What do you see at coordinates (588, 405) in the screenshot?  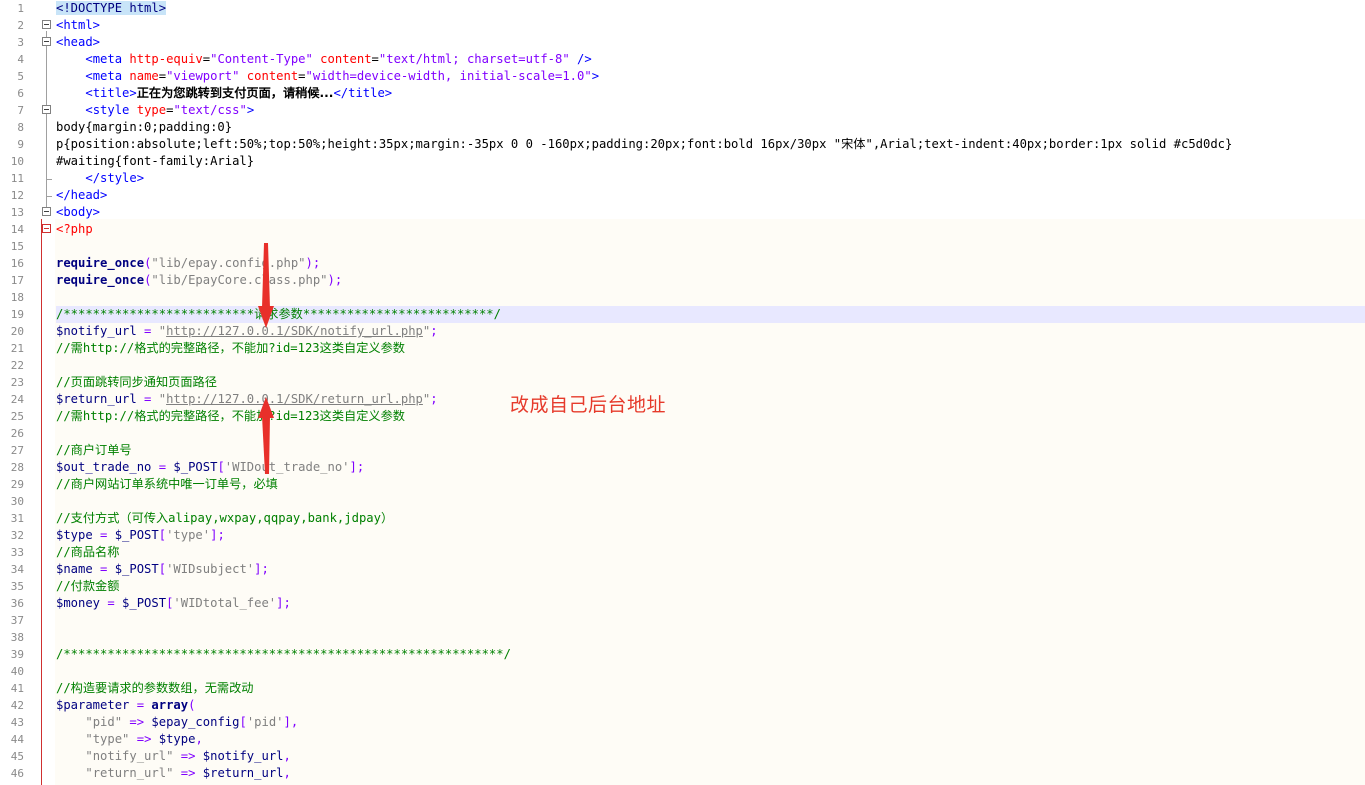 I see `annotation-label: 改成自己后台地址` at bounding box center [588, 405].